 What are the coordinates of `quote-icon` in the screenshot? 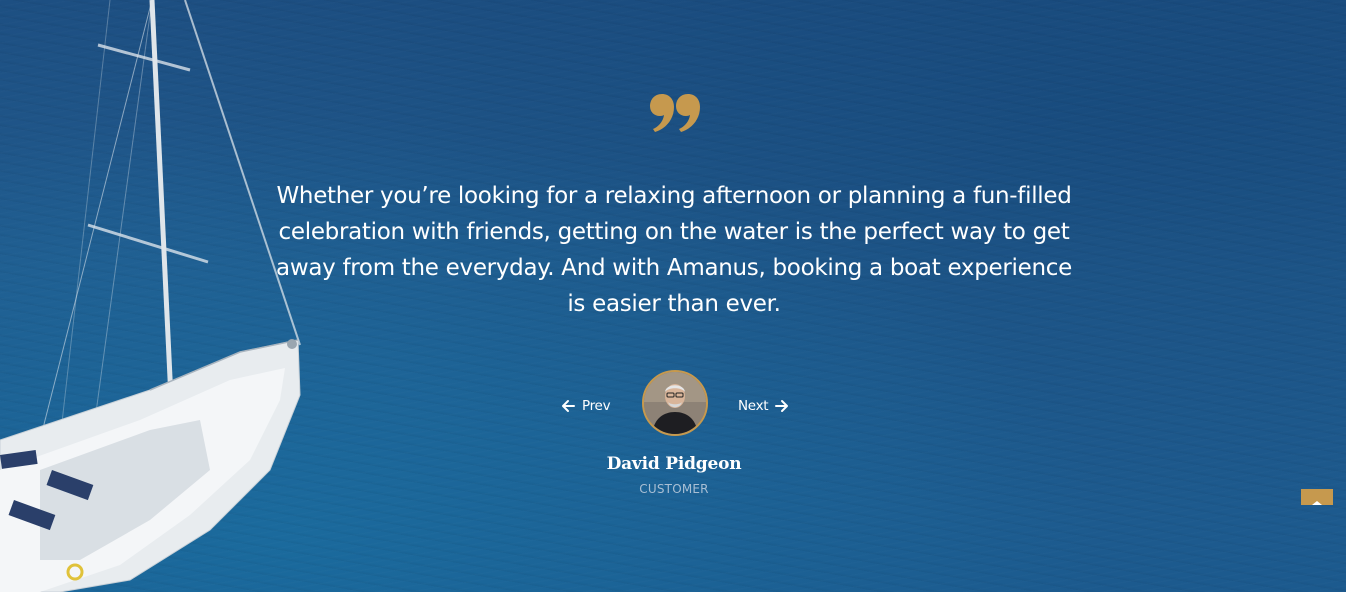 It's located at (675, 113).